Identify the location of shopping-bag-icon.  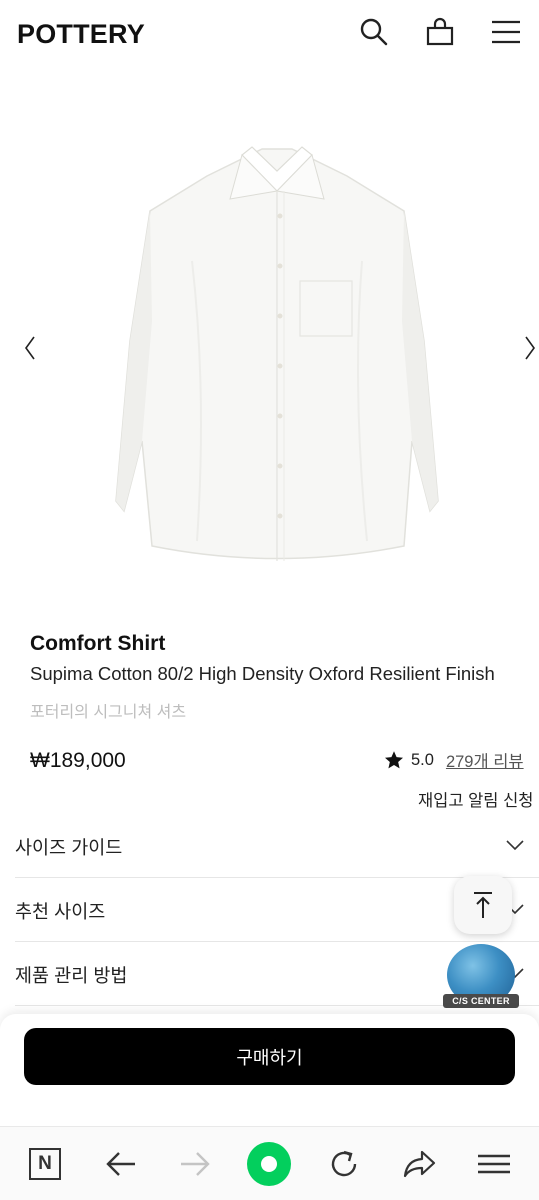
(440, 32).